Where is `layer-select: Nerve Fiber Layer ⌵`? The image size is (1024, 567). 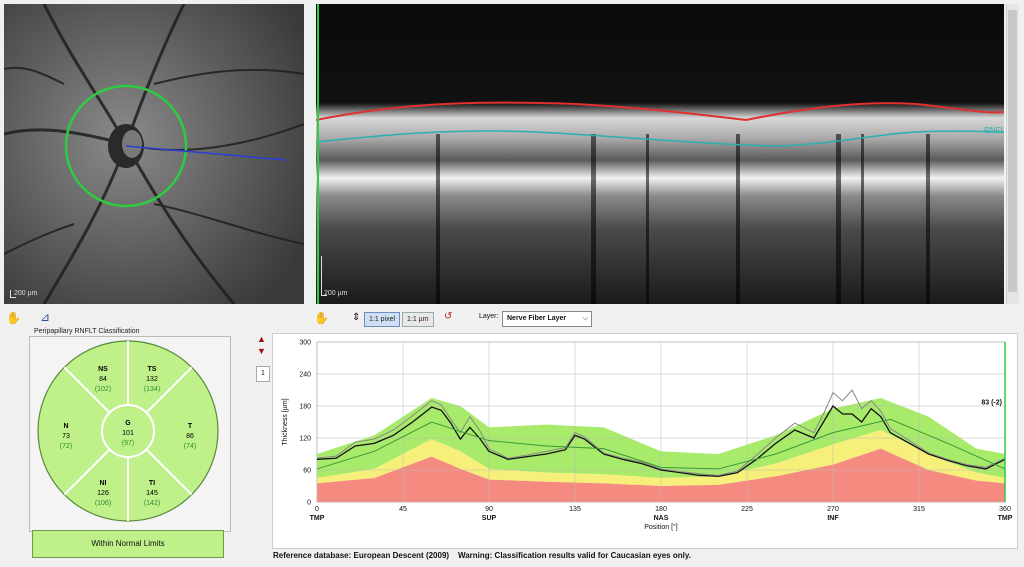
layer-select: Nerve Fiber Layer ⌵ is located at coordinates (547, 319).